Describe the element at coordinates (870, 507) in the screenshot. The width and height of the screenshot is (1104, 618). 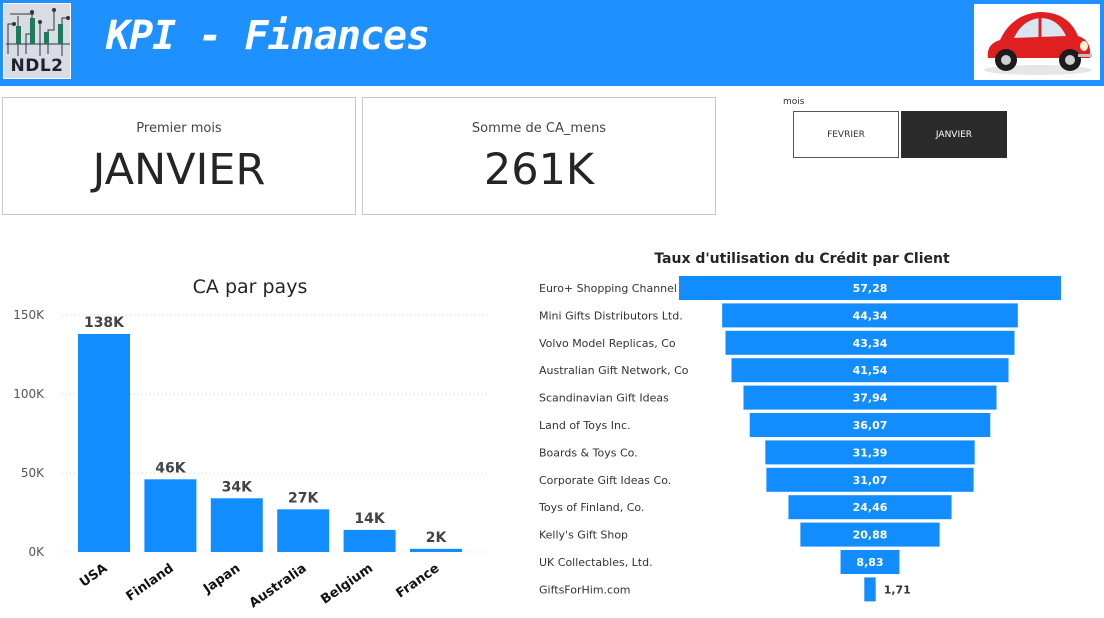
I see `funnel-data-label: 24,46` at that location.